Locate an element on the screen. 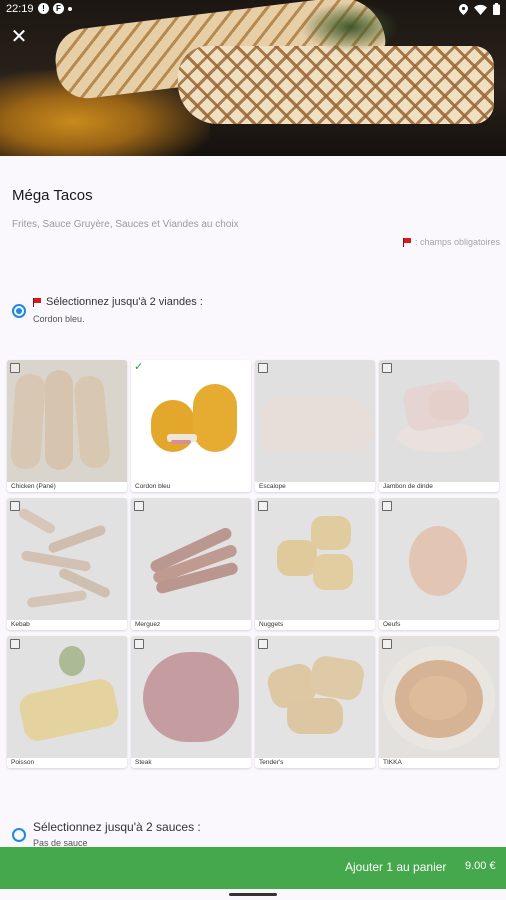 Image resolution: width=506 pixels, height=900 pixels. wifi-icon is located at coordinates (480, 9).